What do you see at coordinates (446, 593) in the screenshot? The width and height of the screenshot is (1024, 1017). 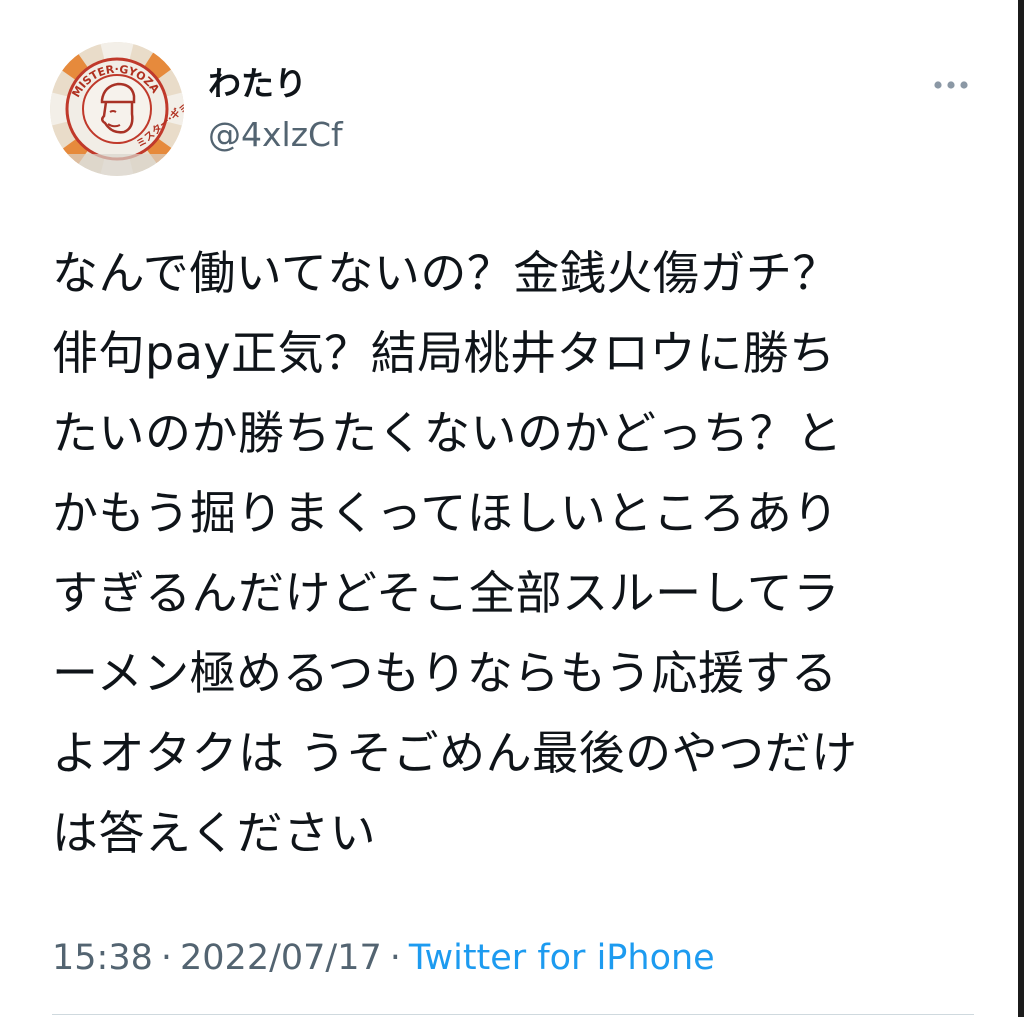 I see `tweet-text-line: すぎるんだけどそこ全部スルーしてラ` at bounding box center [446, 593].